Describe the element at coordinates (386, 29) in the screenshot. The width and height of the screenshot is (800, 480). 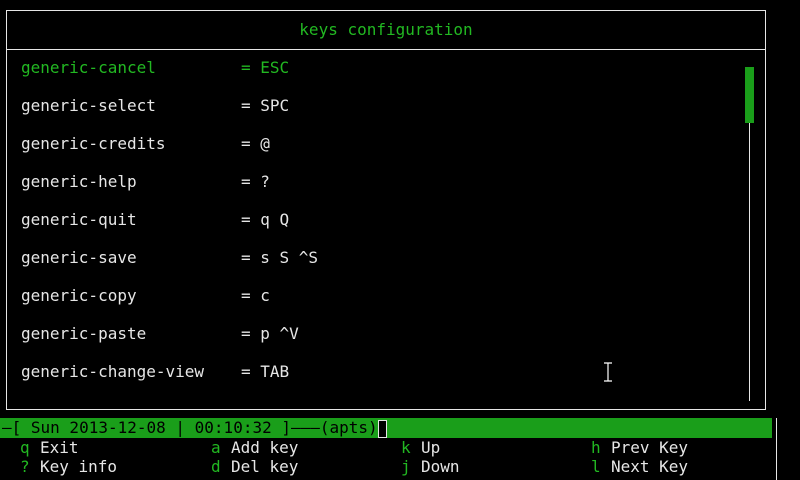
I see `window-title: keys configuration` at that location.